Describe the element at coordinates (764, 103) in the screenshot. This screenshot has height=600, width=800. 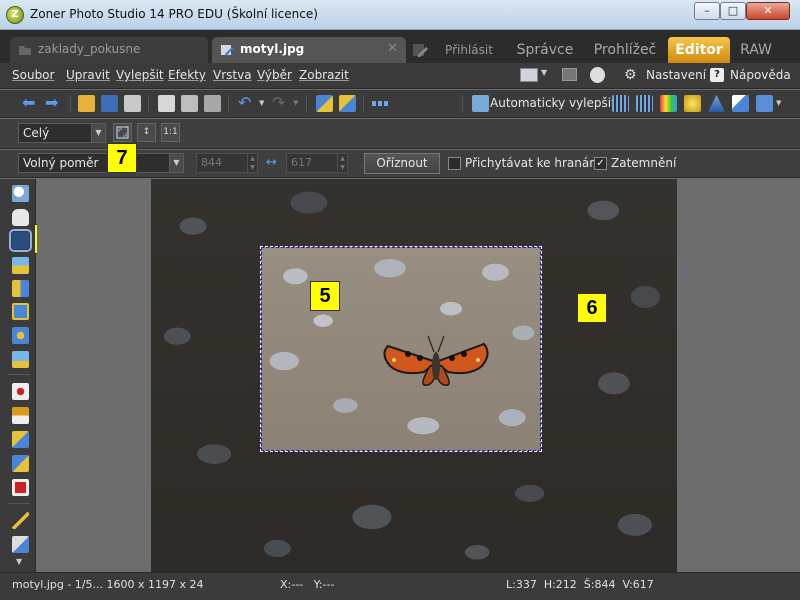
I see `export-icon` at that location.